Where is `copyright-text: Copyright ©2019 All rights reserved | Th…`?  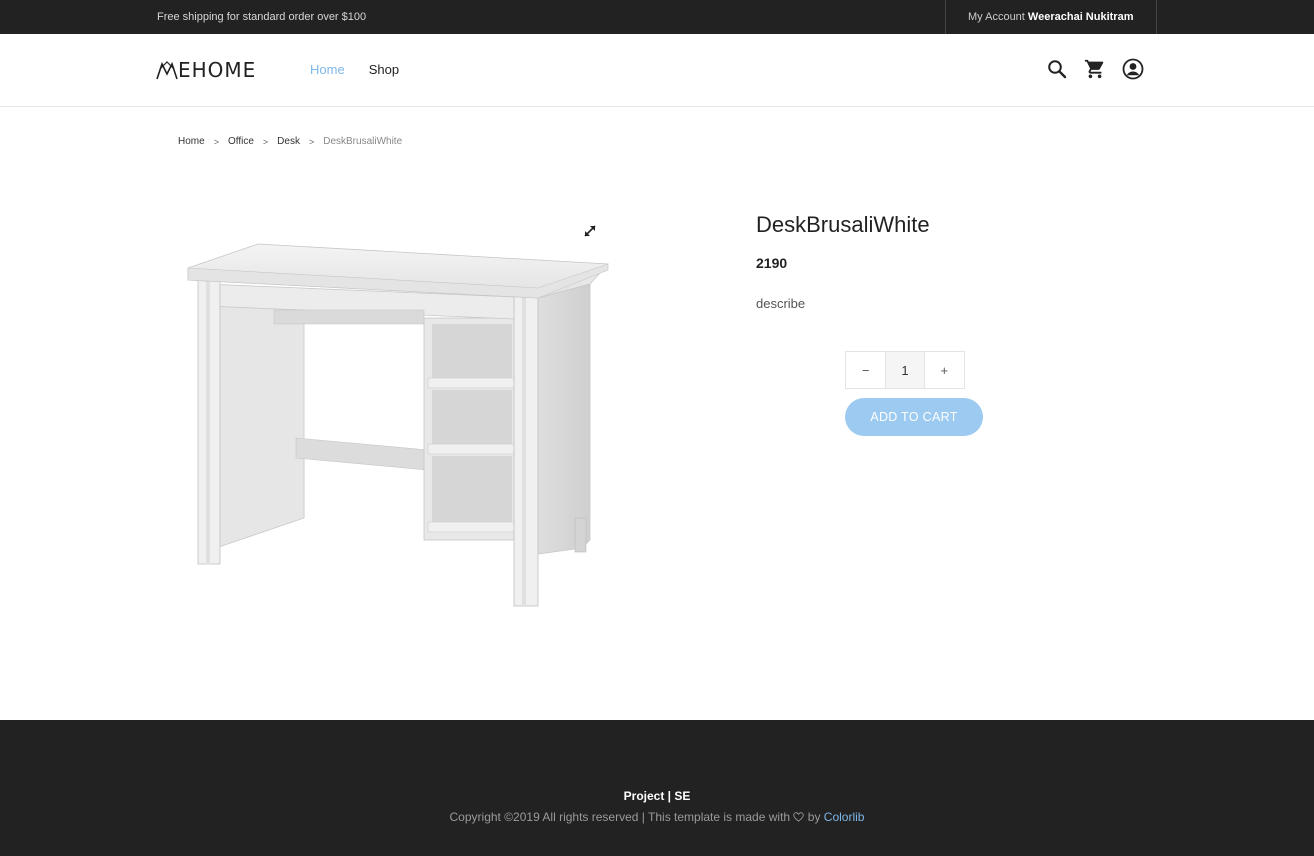 copyright-text: Copyright ©2019 All rights reserved | Th… is located at coordinates (620, 817).